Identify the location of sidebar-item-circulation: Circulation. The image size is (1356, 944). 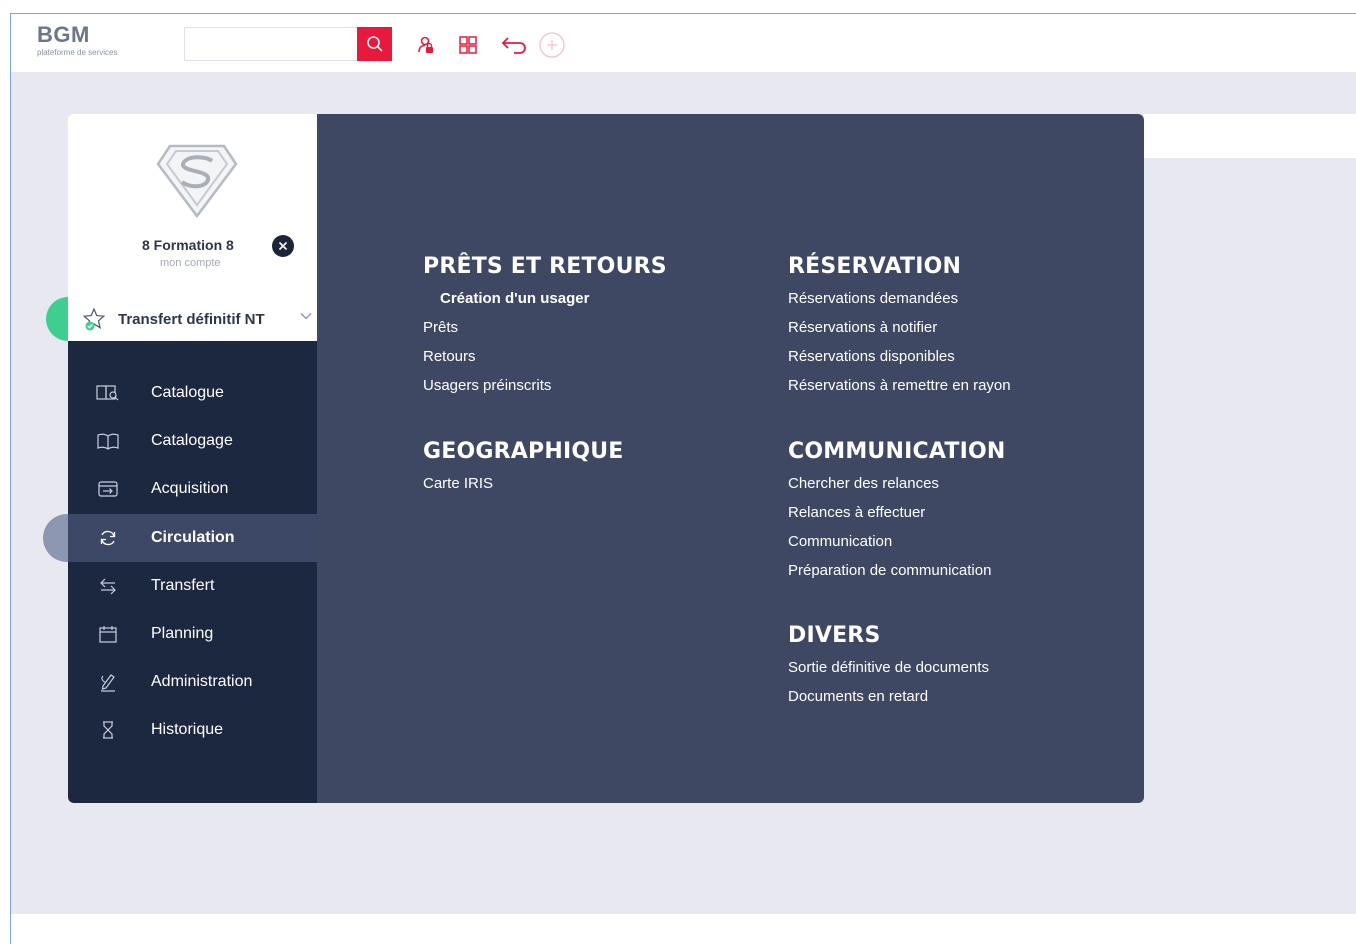
(192, 538).